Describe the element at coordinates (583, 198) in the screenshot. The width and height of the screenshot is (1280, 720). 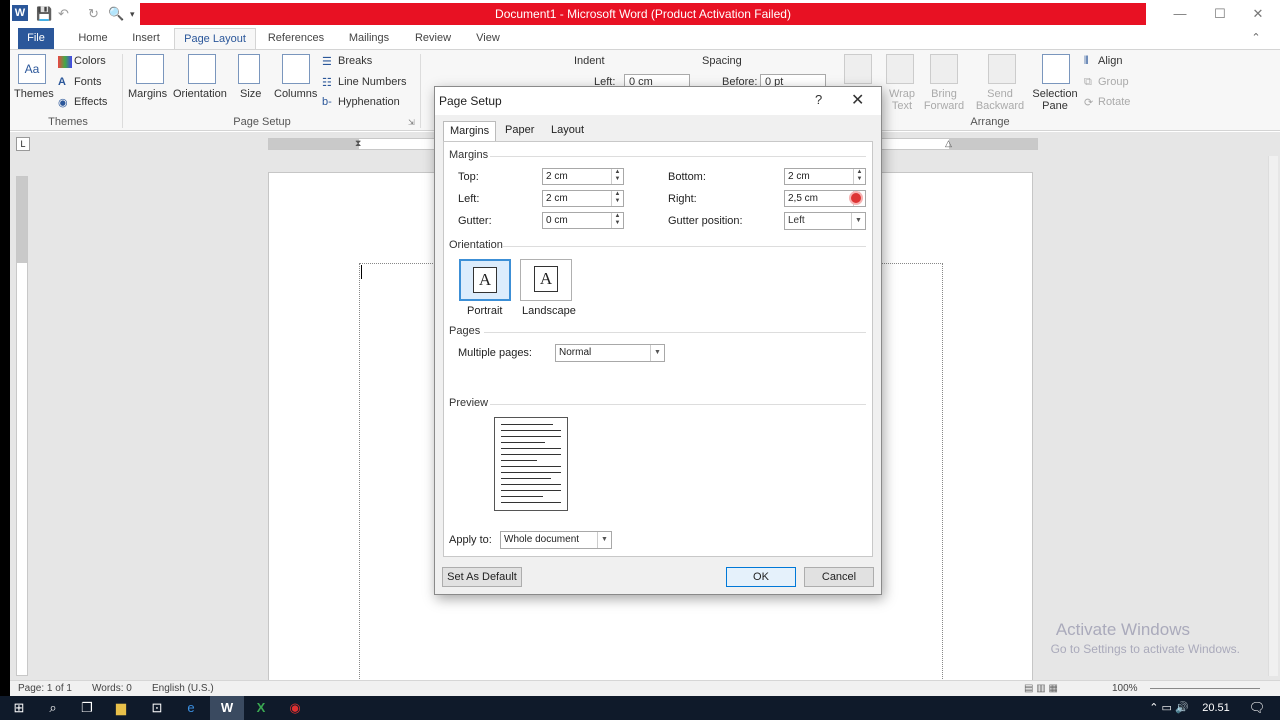
I see `left-margin-spinner: 2 cm ▲ ▼` at that location.